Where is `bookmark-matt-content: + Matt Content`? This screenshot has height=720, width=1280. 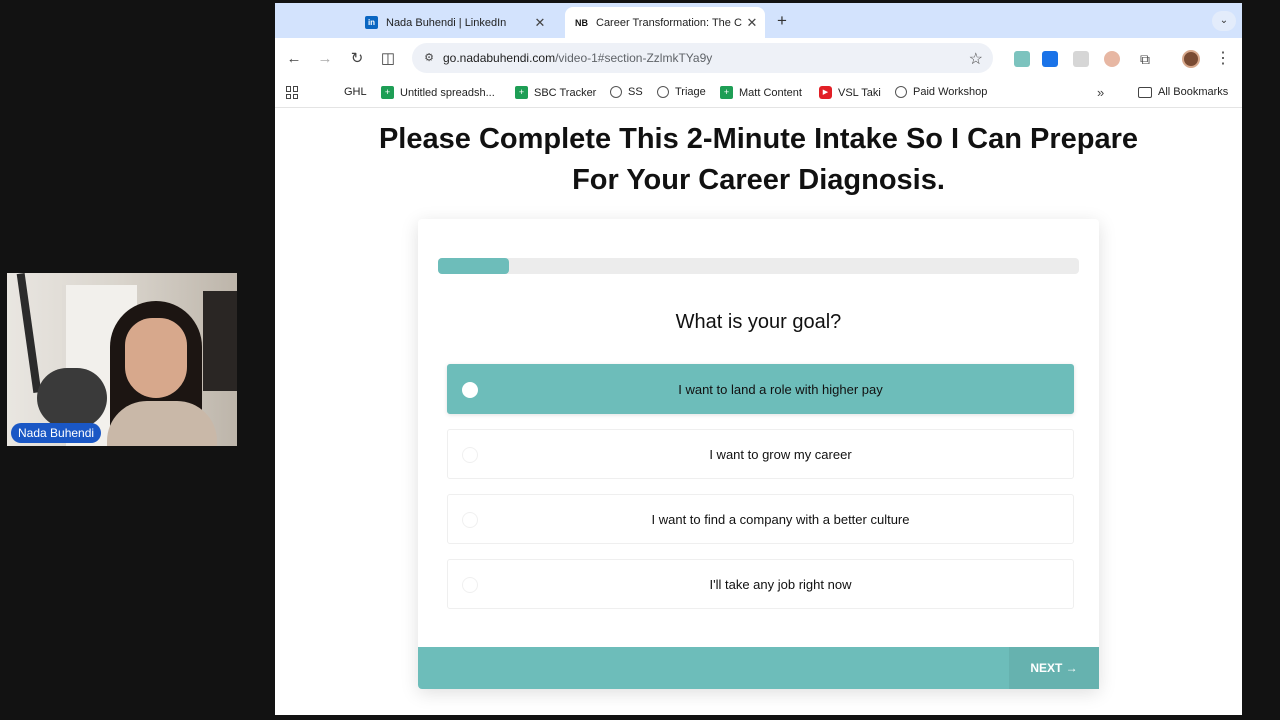 bookmark-matt-content: + Matt Content is located at coordinates (761, 92).